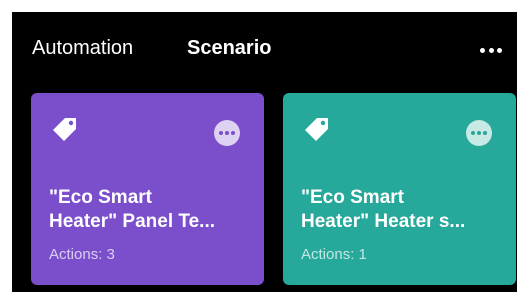 The width and height of the screenshot is (531, 304). What do you see at coordinates (82, 48) in the screenshot?
I see `tab-automation: Automation` at bounding box center [82, 48].